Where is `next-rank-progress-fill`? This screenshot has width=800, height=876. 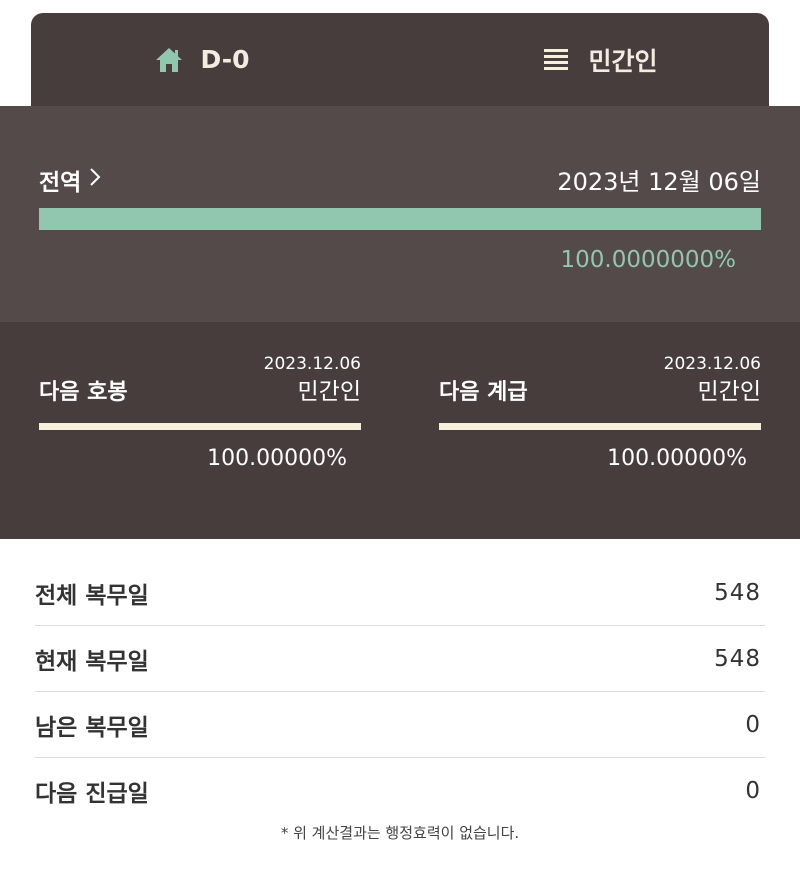
next-rank-progress-fill is located at coordinates (600, 426).